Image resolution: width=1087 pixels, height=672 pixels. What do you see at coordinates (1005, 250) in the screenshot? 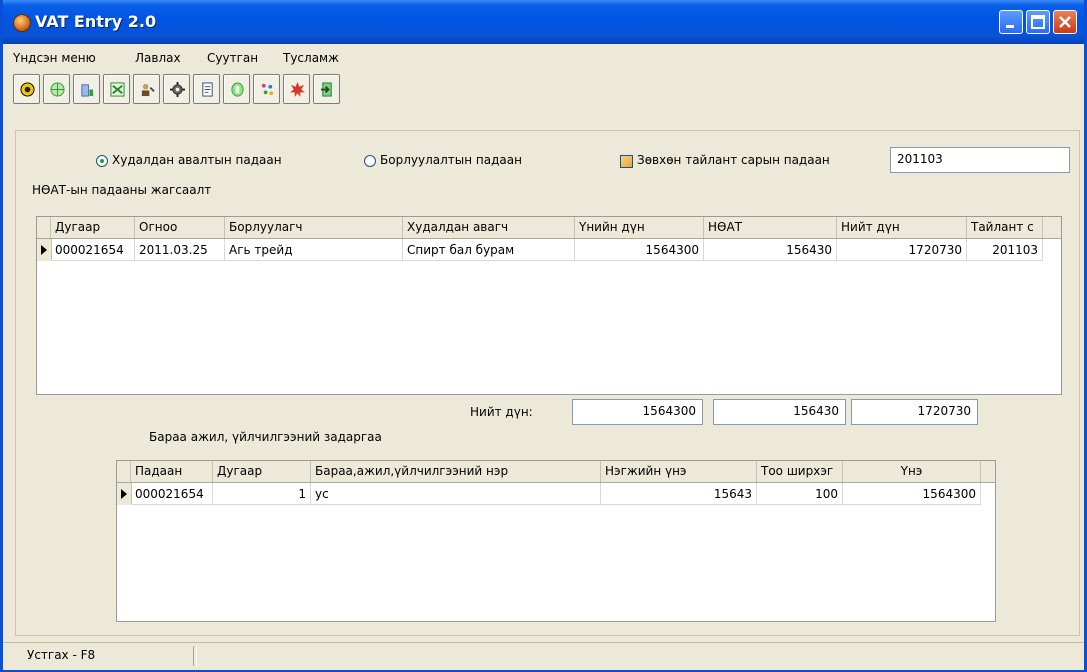
I see `cell-period: 201103` at bounding box center [1005, 250].